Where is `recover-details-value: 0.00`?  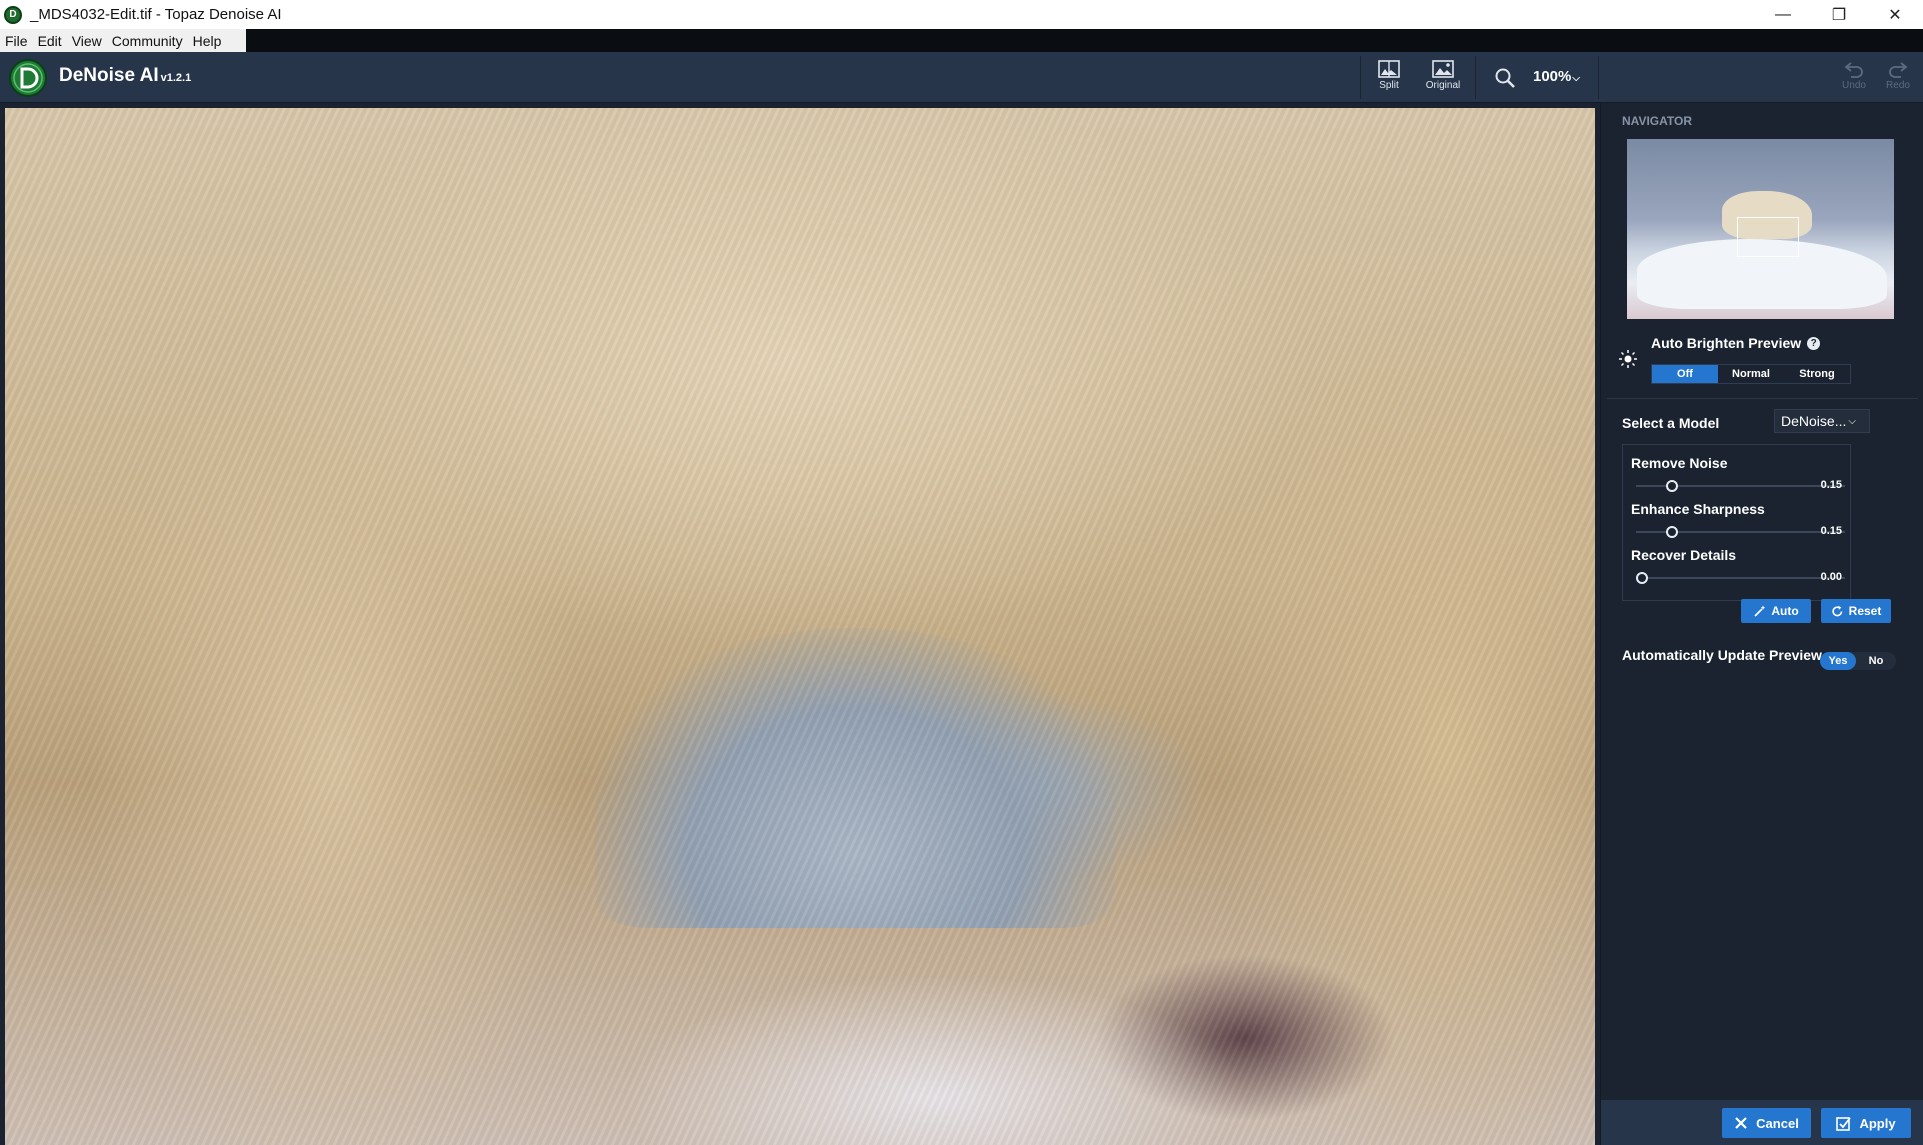 recover-details-value: 0.00 is located at coordinates (1831, 577).